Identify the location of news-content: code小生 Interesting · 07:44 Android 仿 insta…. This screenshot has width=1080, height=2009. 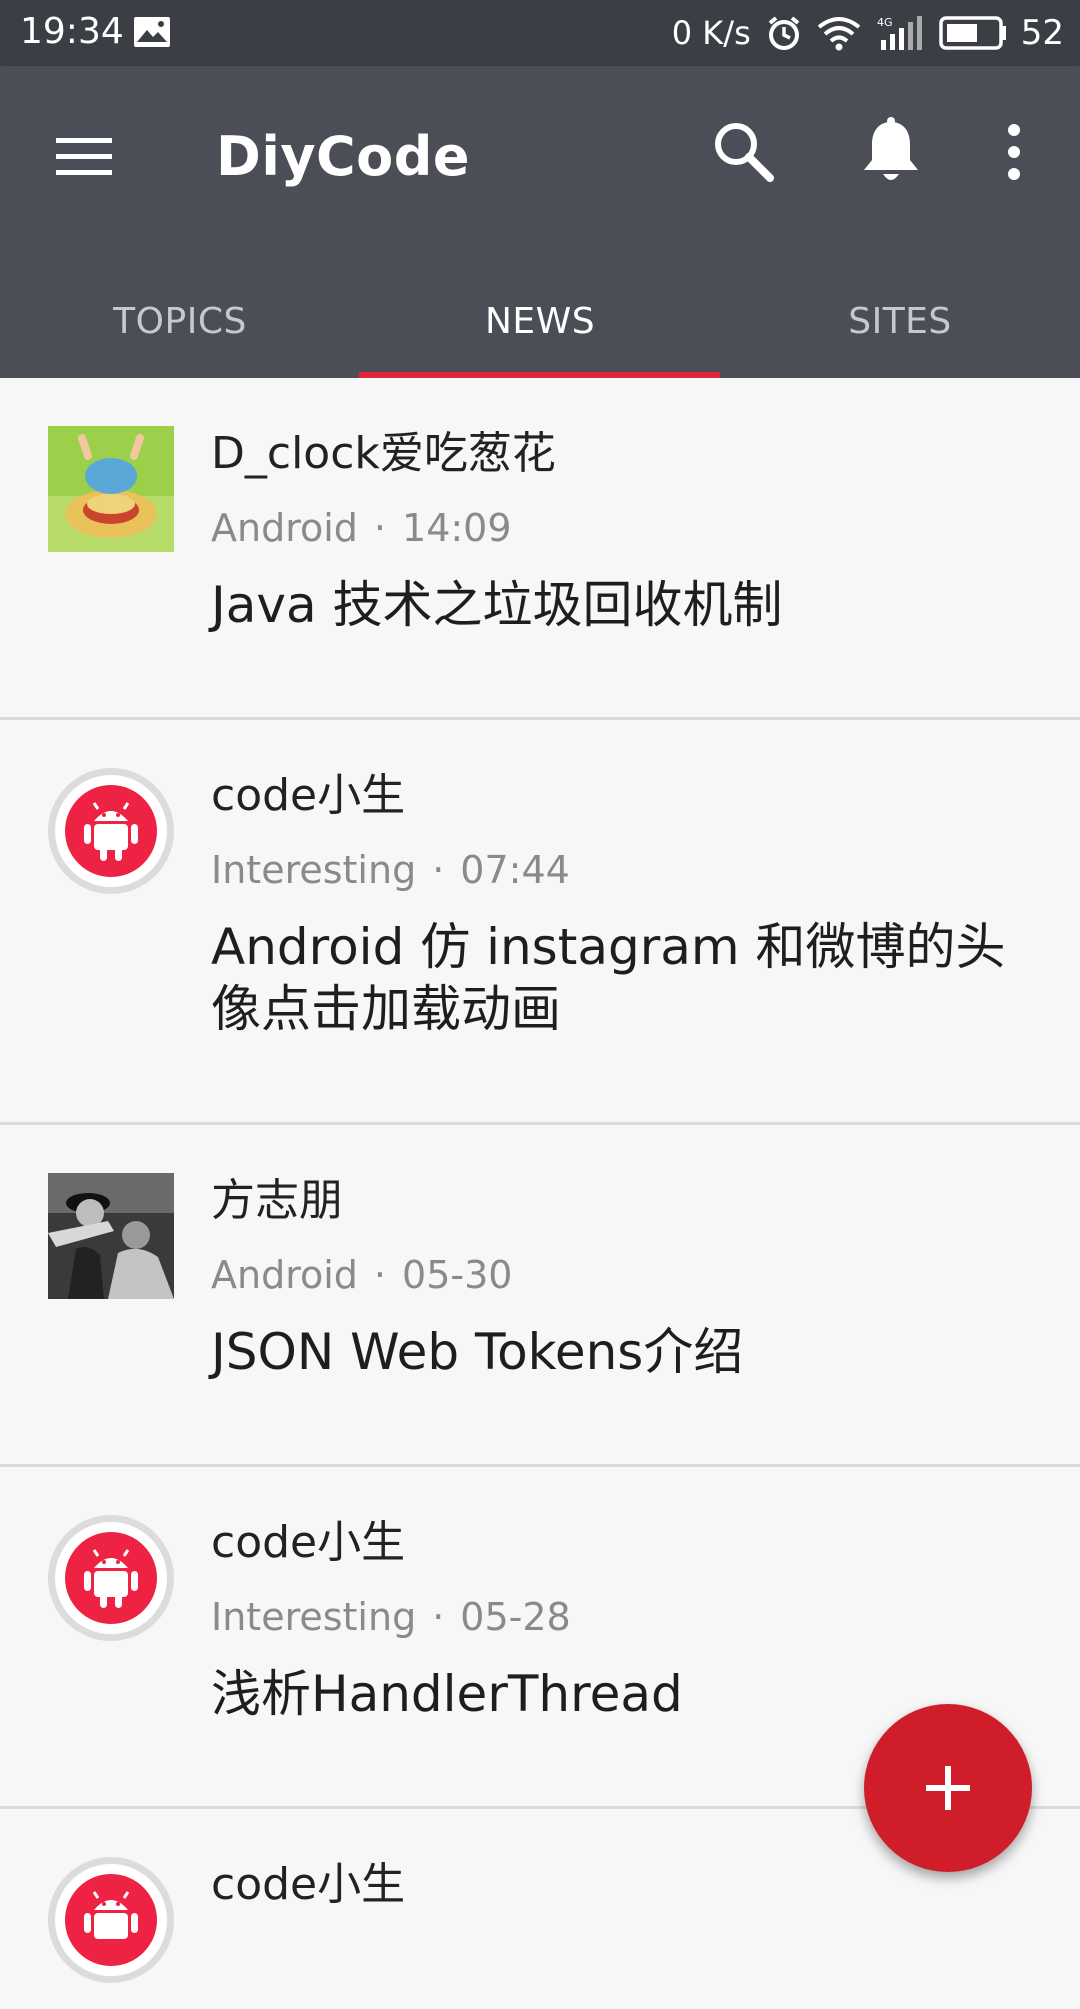
(645, 904).